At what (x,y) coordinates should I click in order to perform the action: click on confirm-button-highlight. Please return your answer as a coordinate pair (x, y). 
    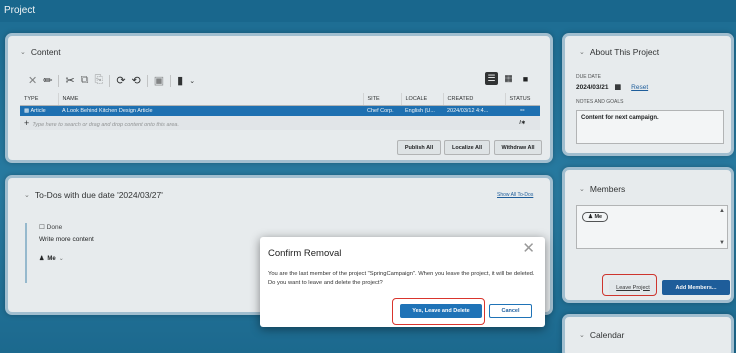
    Looking at the image, I should click on (438, 311).